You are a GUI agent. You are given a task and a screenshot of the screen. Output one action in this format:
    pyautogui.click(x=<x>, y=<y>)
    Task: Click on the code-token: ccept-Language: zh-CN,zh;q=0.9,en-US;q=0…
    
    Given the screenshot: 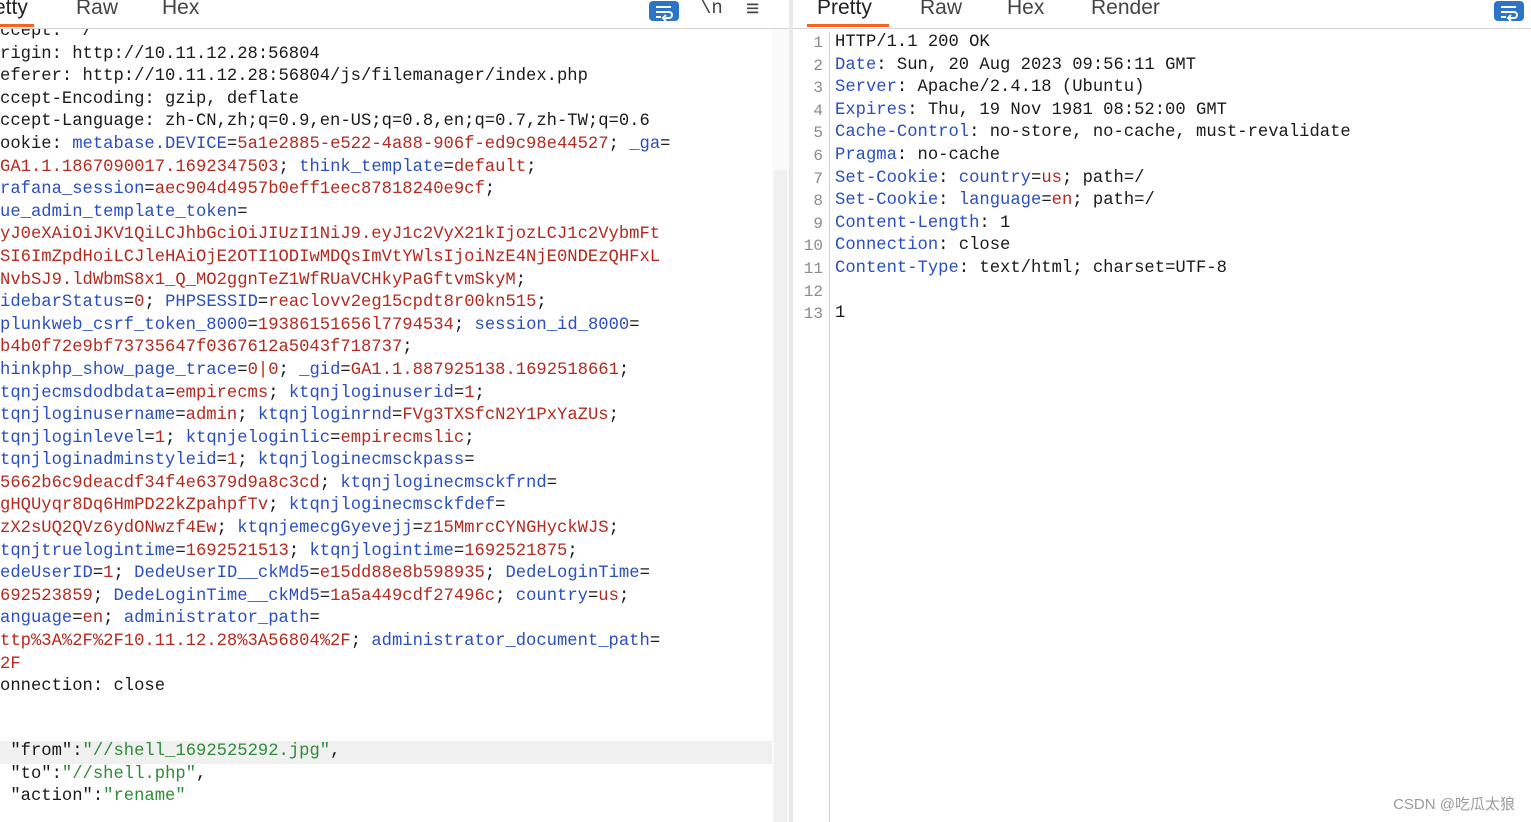 What is the action you would take?
    pyautogui.click(x=325, y=122)
    